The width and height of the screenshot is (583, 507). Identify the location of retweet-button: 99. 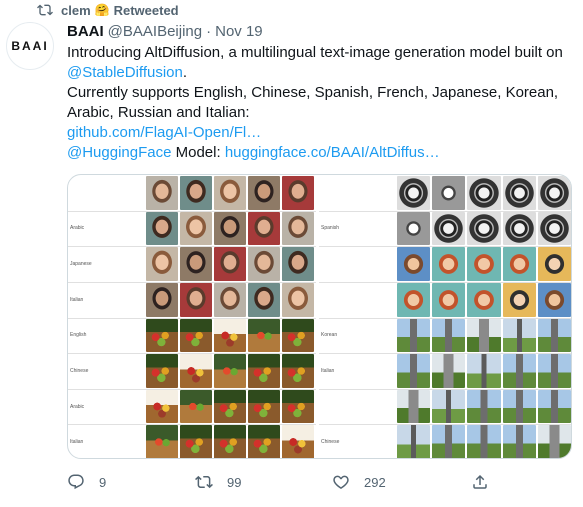
(218, 482).